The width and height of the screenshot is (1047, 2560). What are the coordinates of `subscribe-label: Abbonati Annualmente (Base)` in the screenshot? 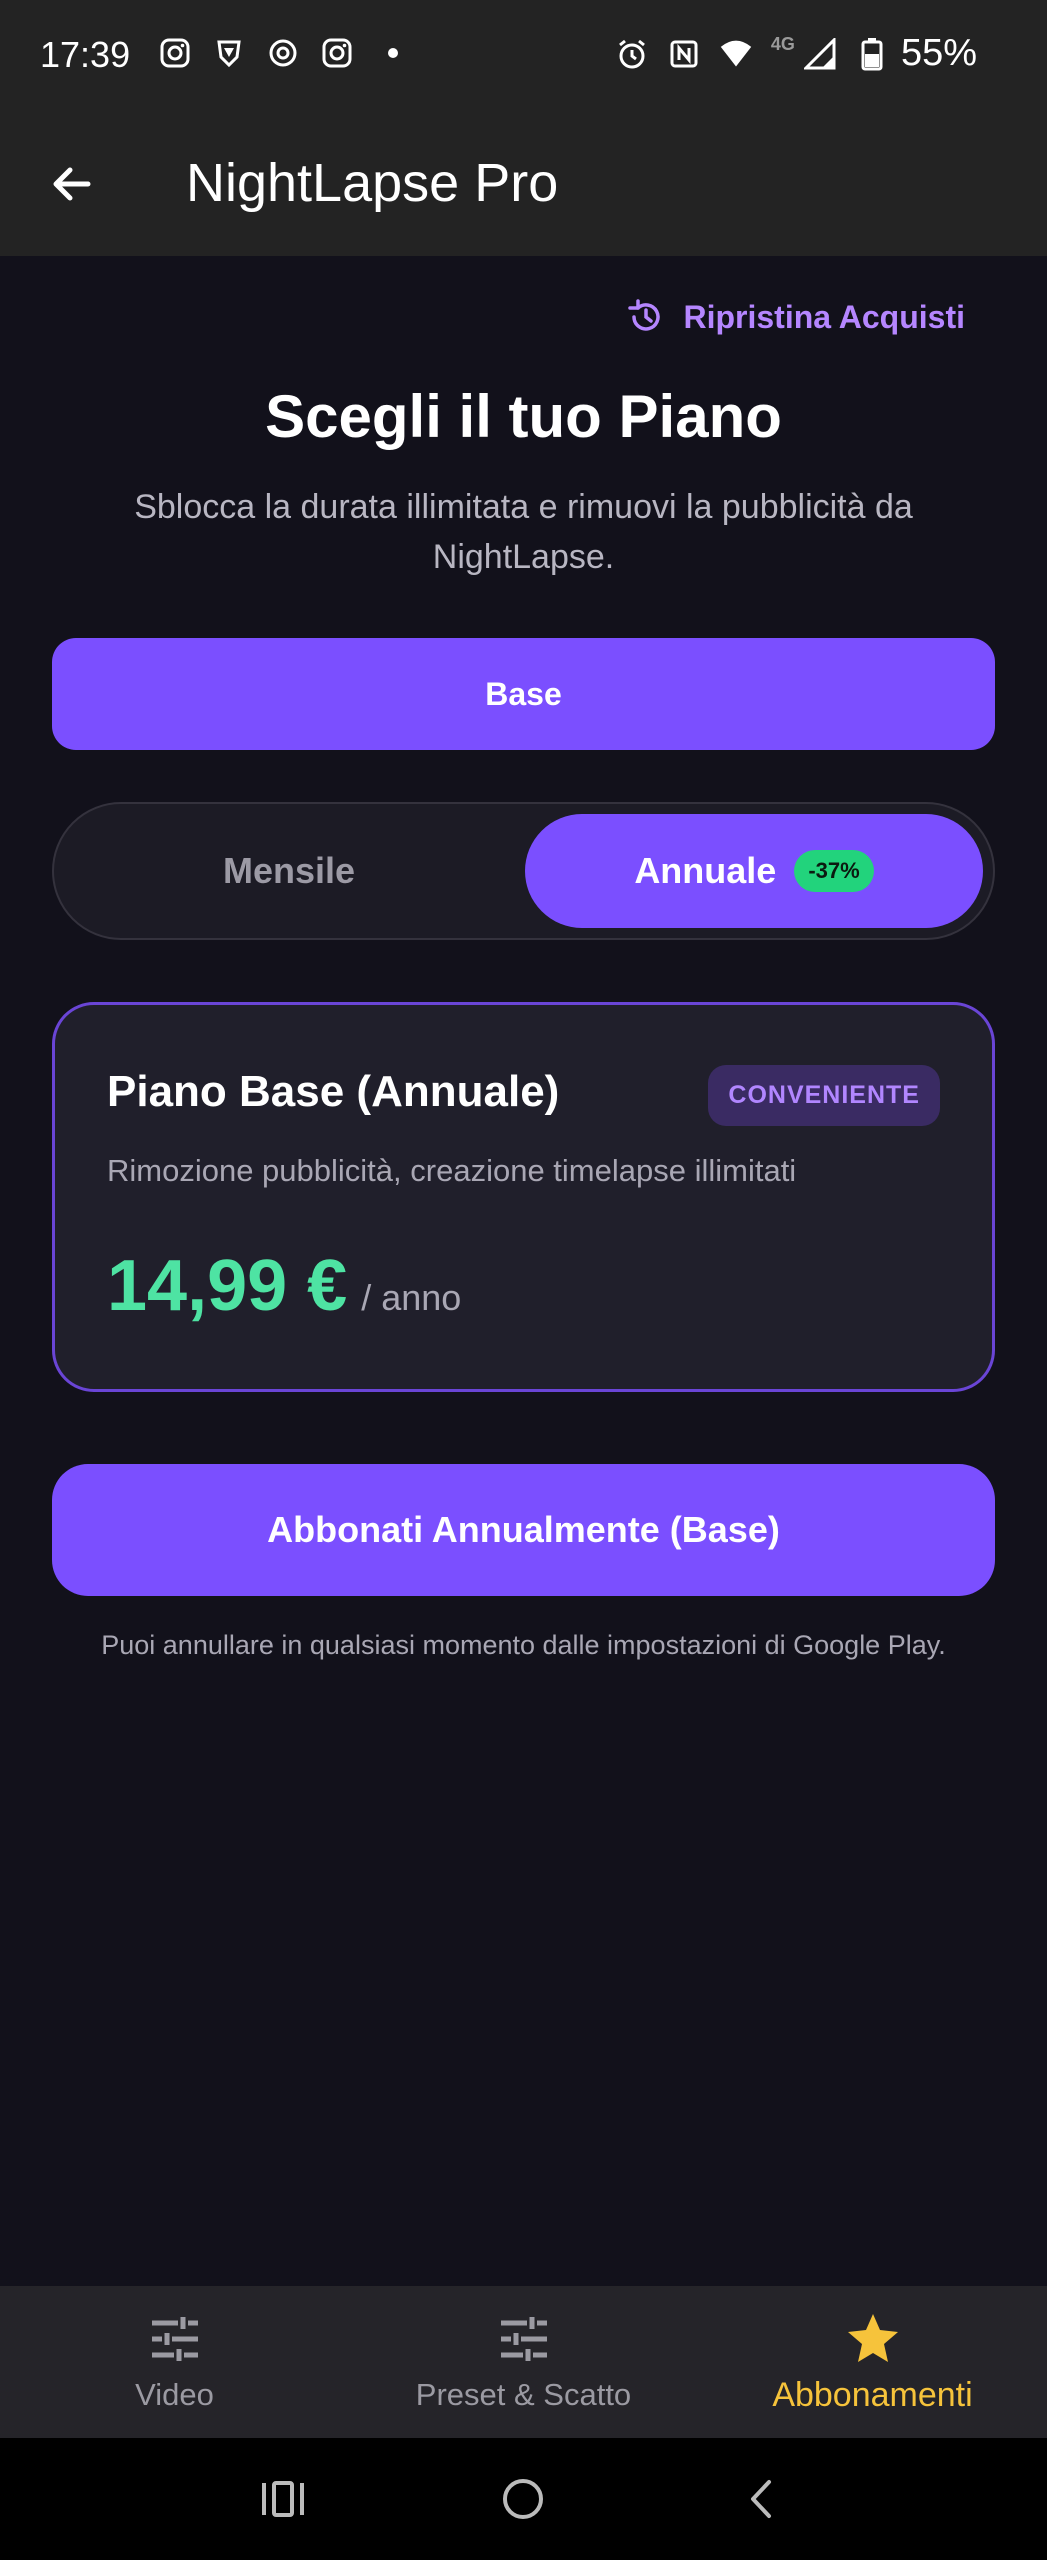 It's located at (523, 1529).